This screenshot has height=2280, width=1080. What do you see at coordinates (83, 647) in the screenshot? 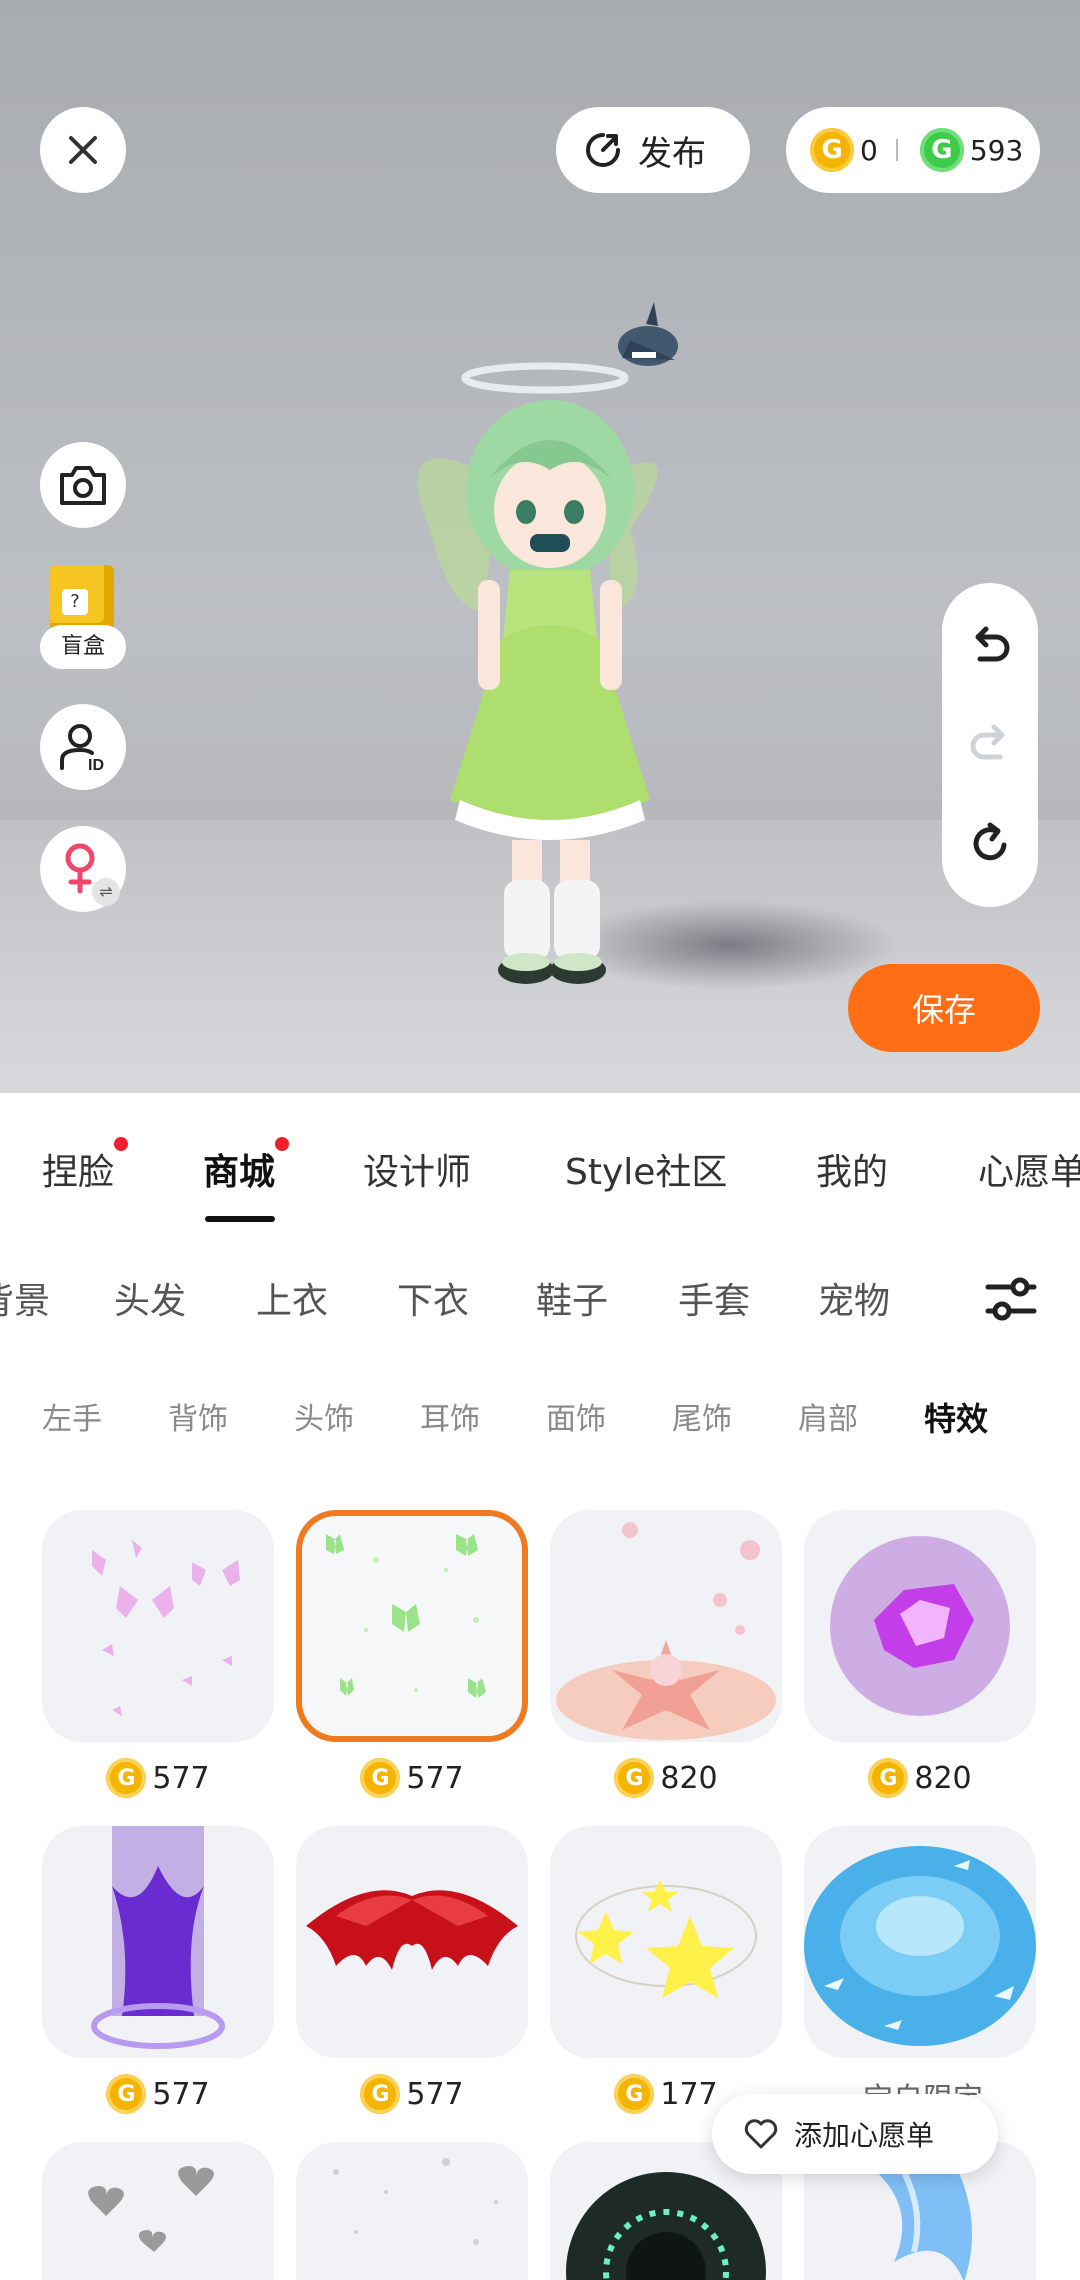
I see `blindbox-label: 盲盒` at bounding box center [83, 647].